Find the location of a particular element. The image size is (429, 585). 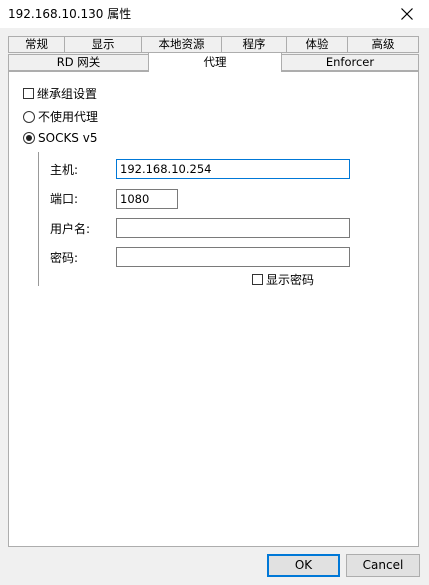

tab-advanced: 高级 is located at coordinates (383, 44).